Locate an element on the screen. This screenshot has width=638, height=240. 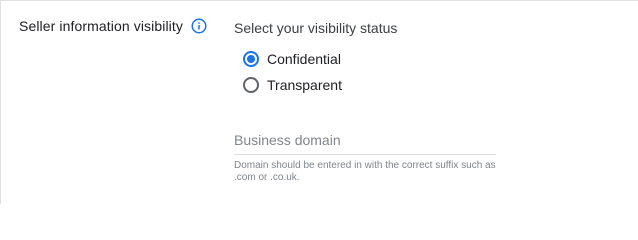
business-domain-input is located at coordinates (365, 142).